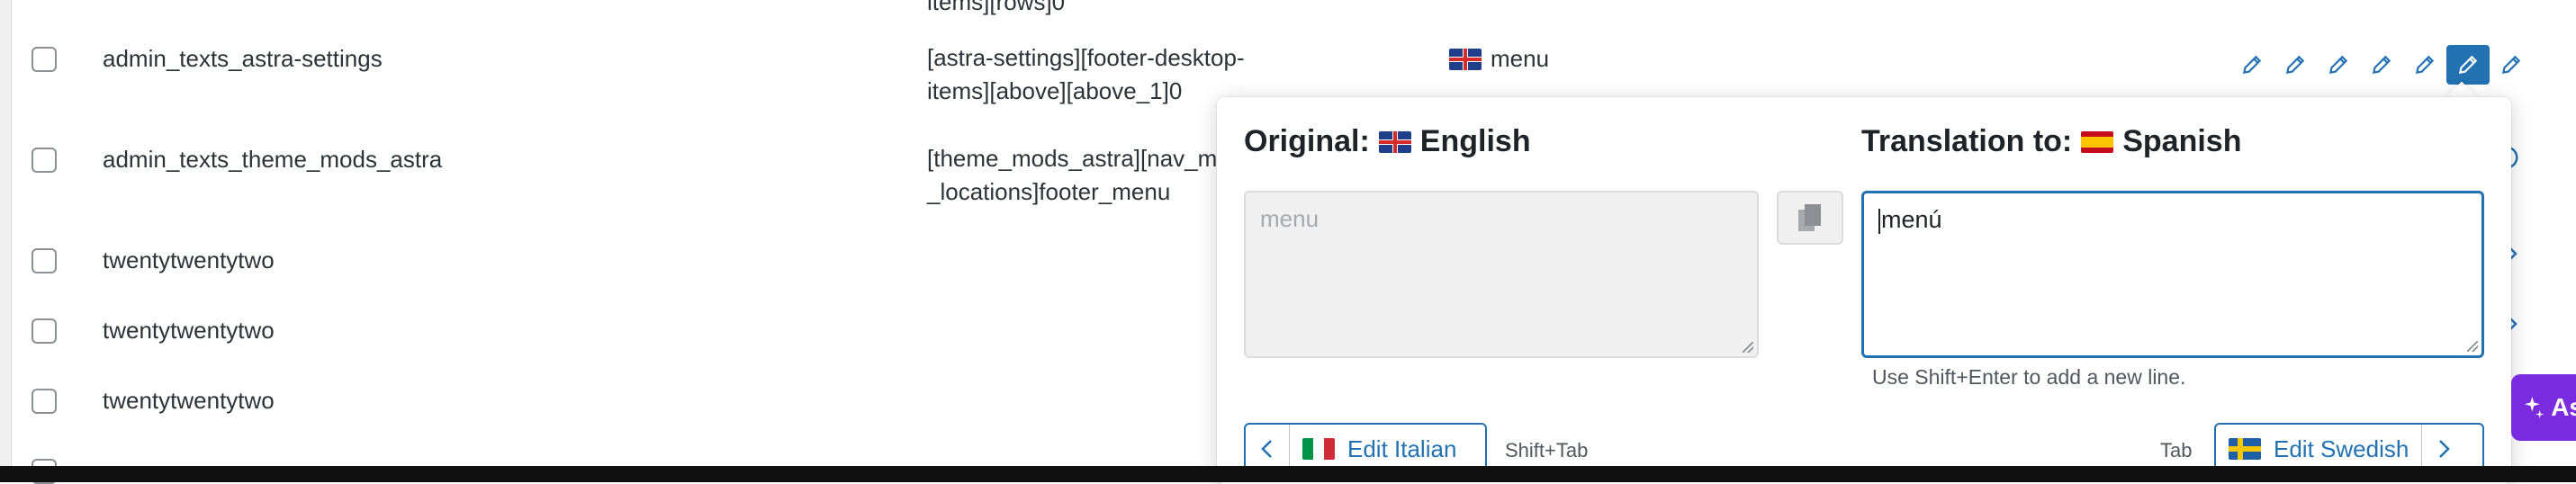  Describe the element at coordinates (996, 7) in the screenshot. I see `string-line: items][rows]0` at that location.